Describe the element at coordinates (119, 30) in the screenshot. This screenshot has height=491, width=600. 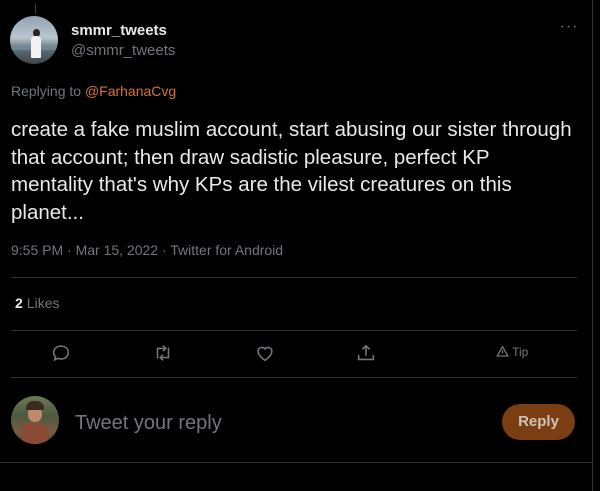
I see `author-display-name: smmr_tweets` at that location.